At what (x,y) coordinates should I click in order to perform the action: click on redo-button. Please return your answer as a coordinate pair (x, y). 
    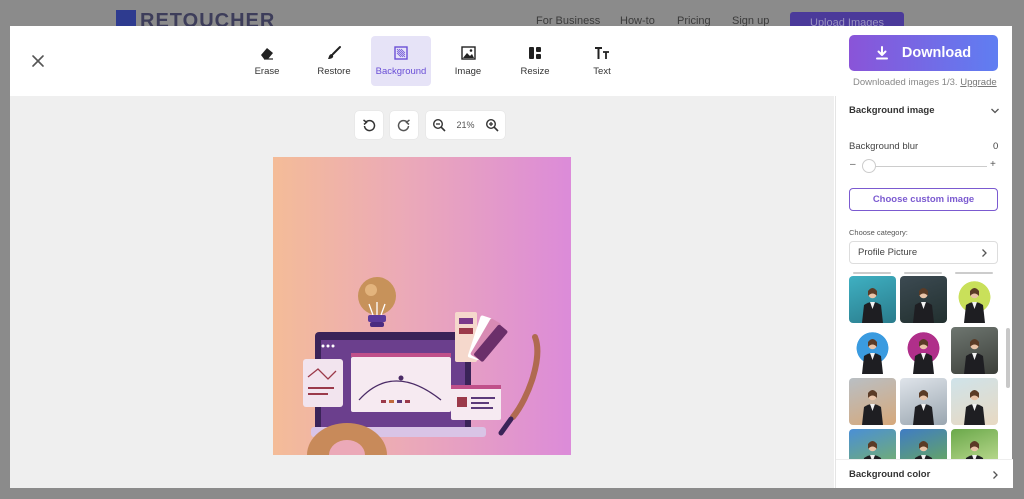
    Looking at the image, I should click on (404, 125).